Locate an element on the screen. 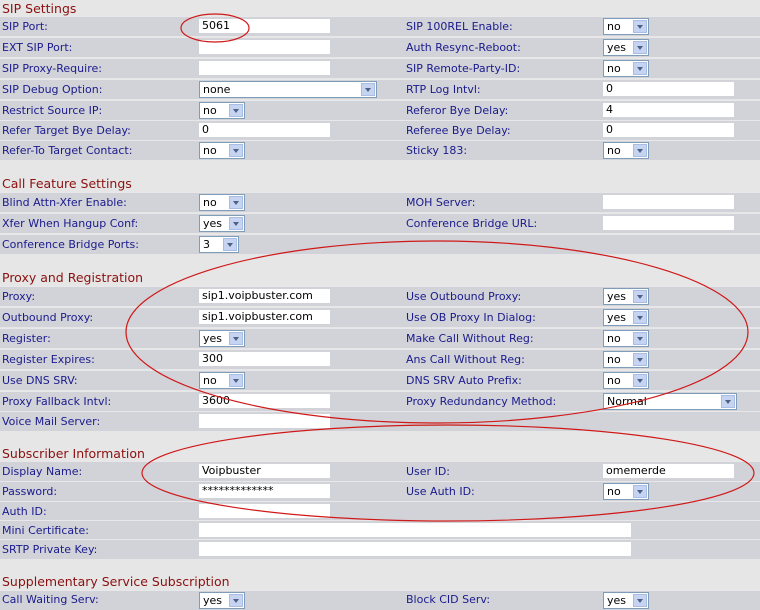 This screenshot has width=760, height=610. row-blind-xfer: Blind Attn-Xfer Enable: no MOH Server: is located at coordinates (380, 202).